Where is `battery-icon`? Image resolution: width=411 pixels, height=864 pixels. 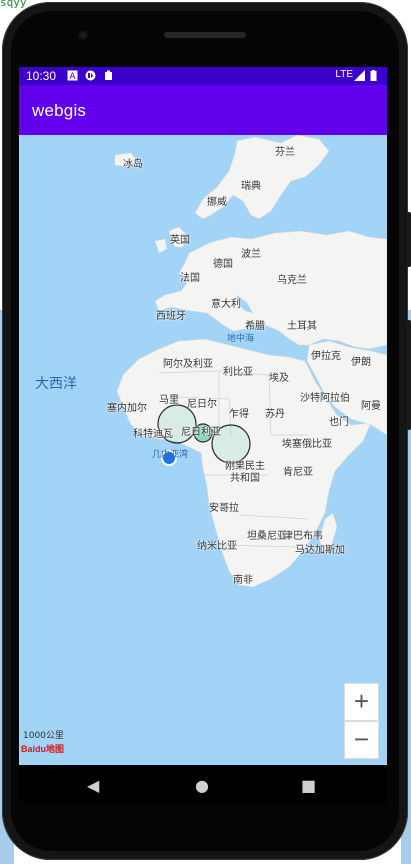
battery-icon is located at coordinates (373, 75).